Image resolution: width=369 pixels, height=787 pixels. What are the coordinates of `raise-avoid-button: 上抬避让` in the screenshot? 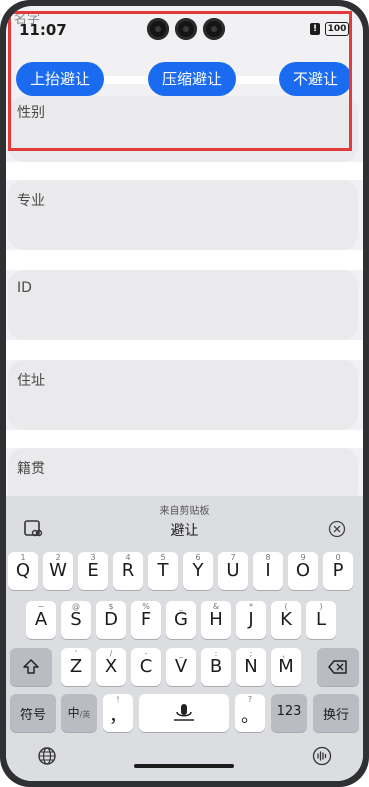 It's located at (60, 79).